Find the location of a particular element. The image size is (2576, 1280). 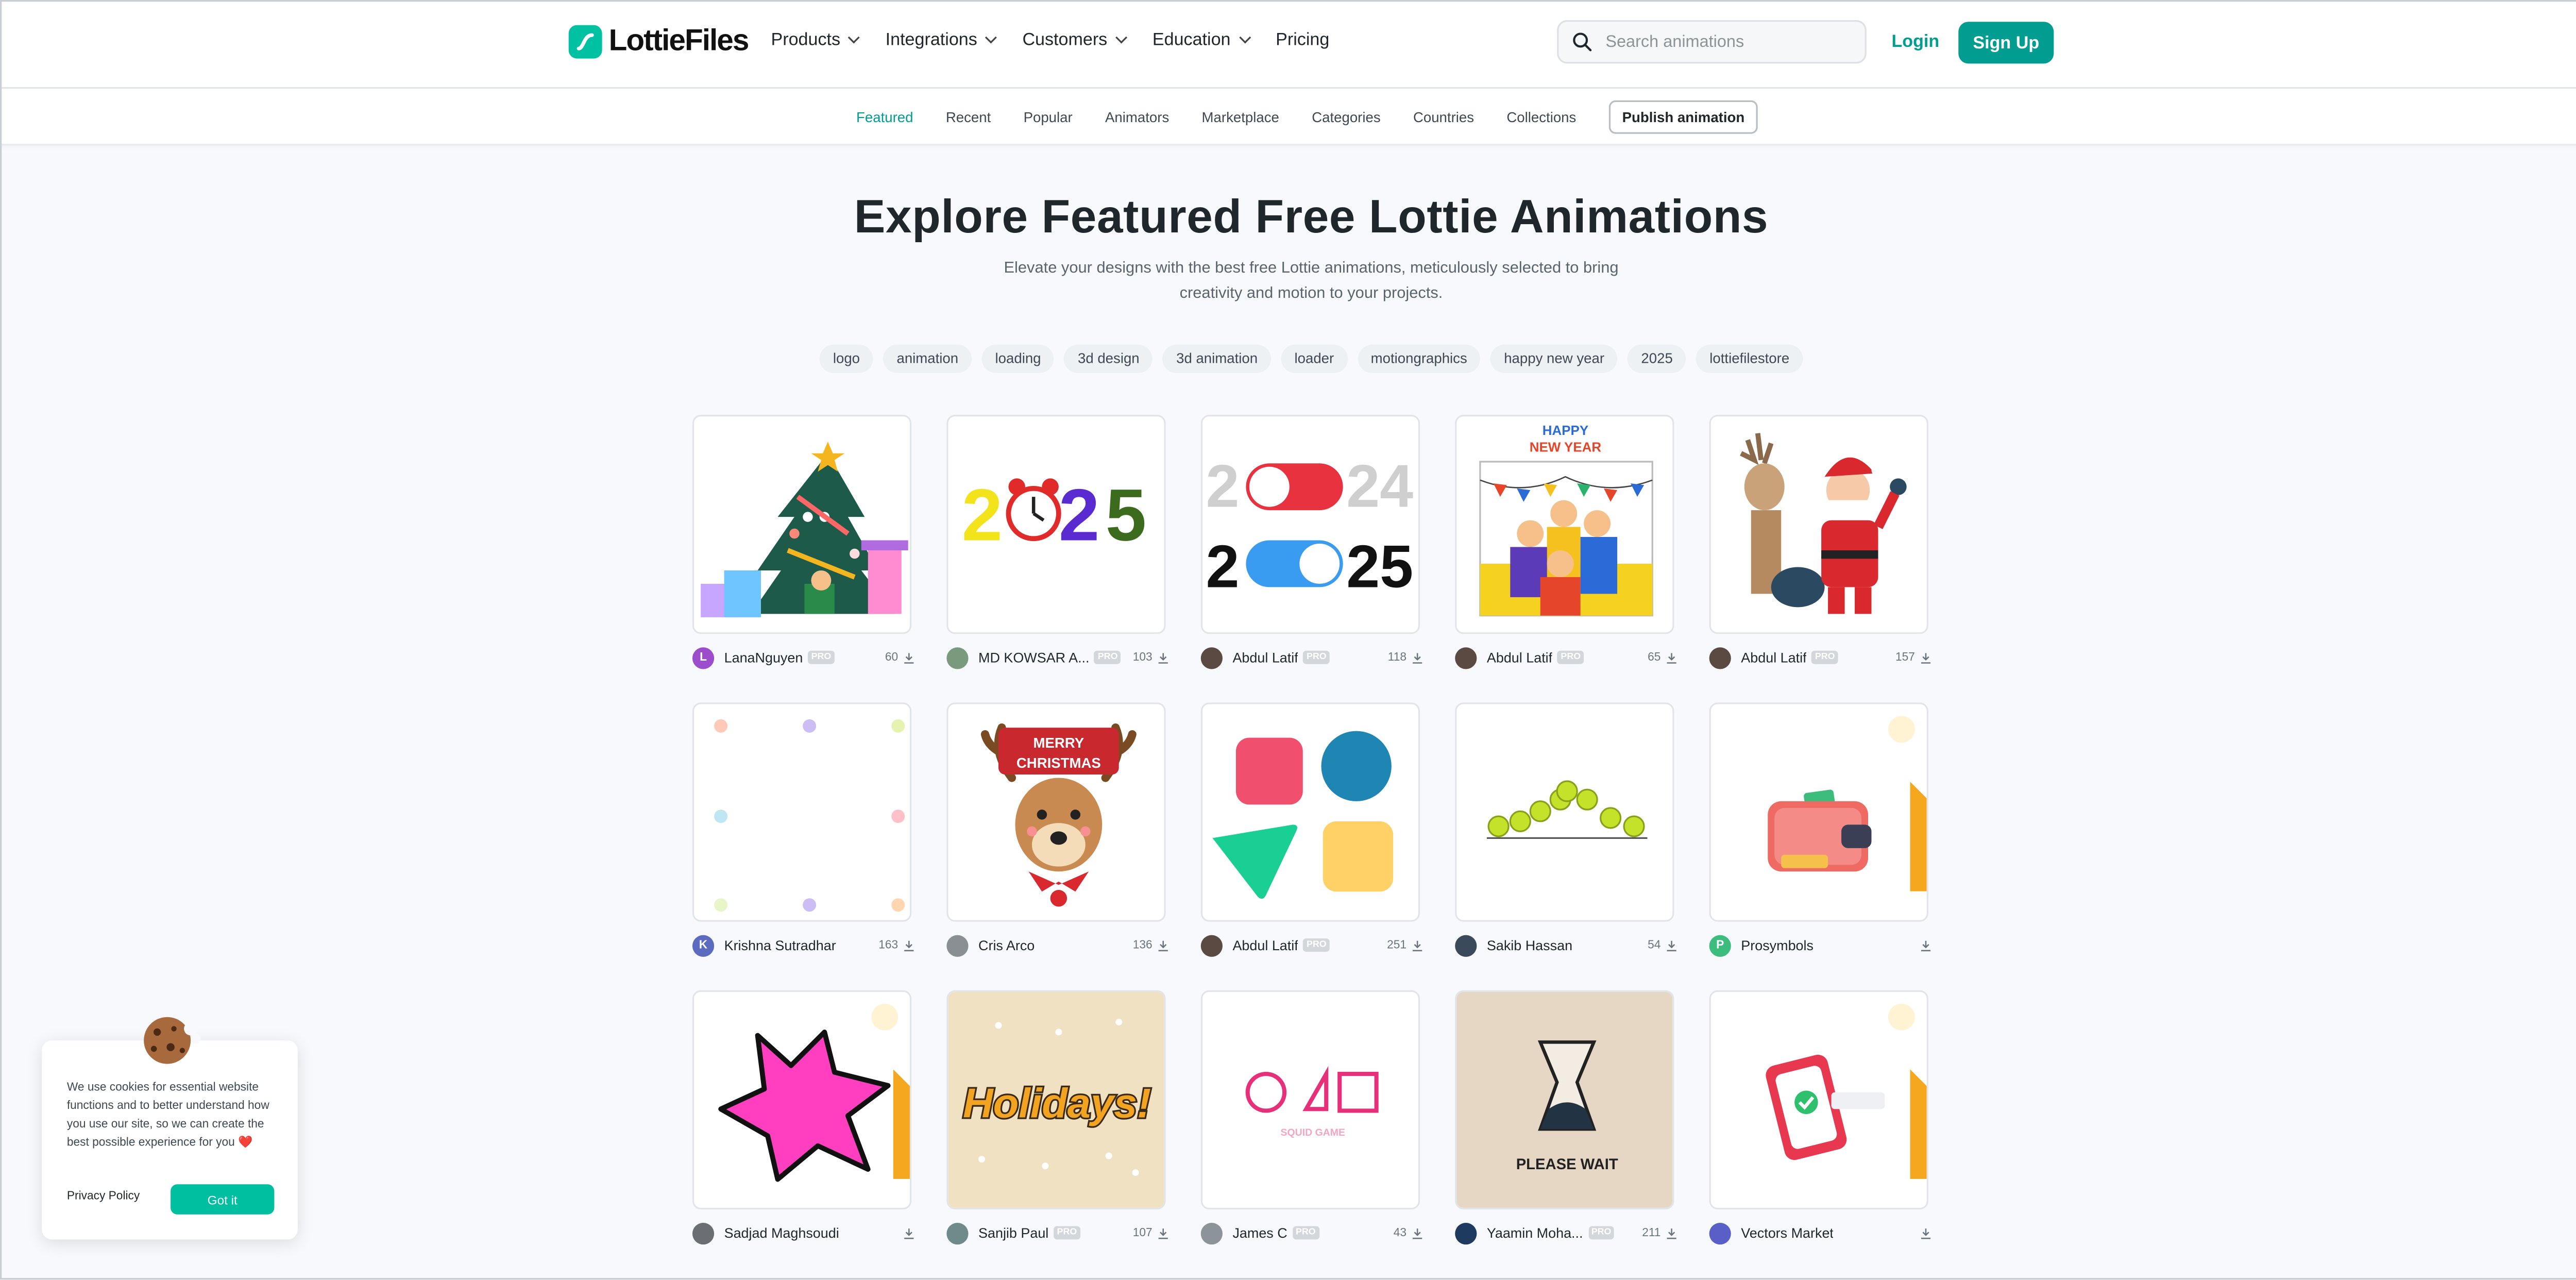

tag-chip: motiongraphics is located at coordinates (1419, 358).